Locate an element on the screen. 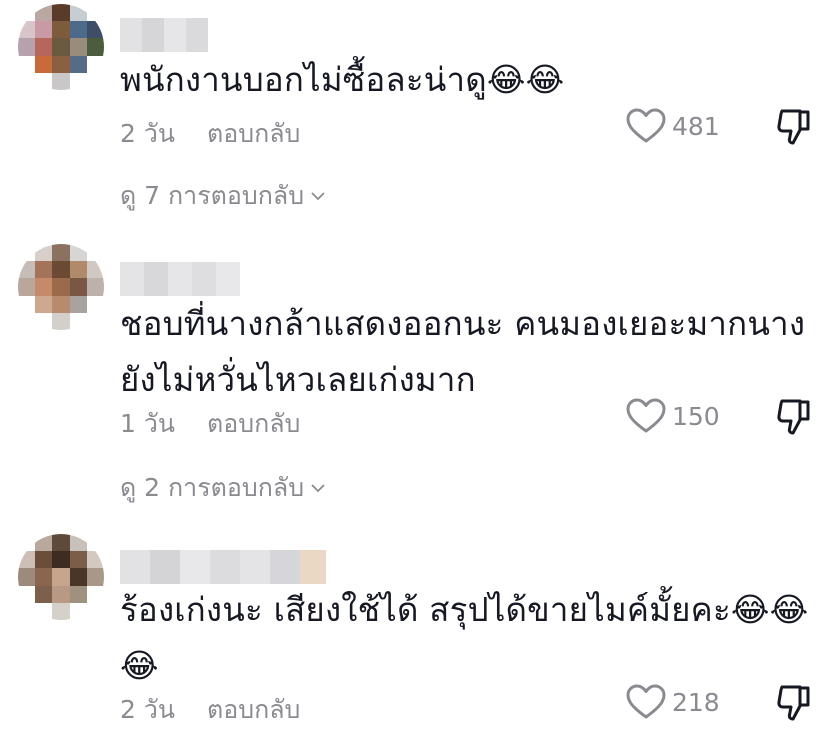 Image resolution: width=840 pixels, height=730 pixels. like-count: 481 is located at coordinates (696, 126).